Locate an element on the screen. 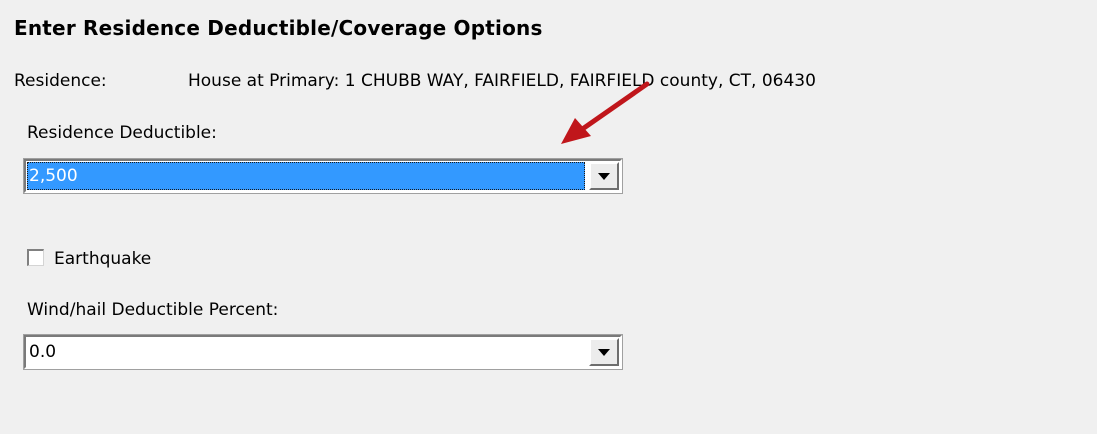 Image resolution: width=1097 pixels, height=434 pixels. earthquake-checkbox is located at coordinates (35, 257).